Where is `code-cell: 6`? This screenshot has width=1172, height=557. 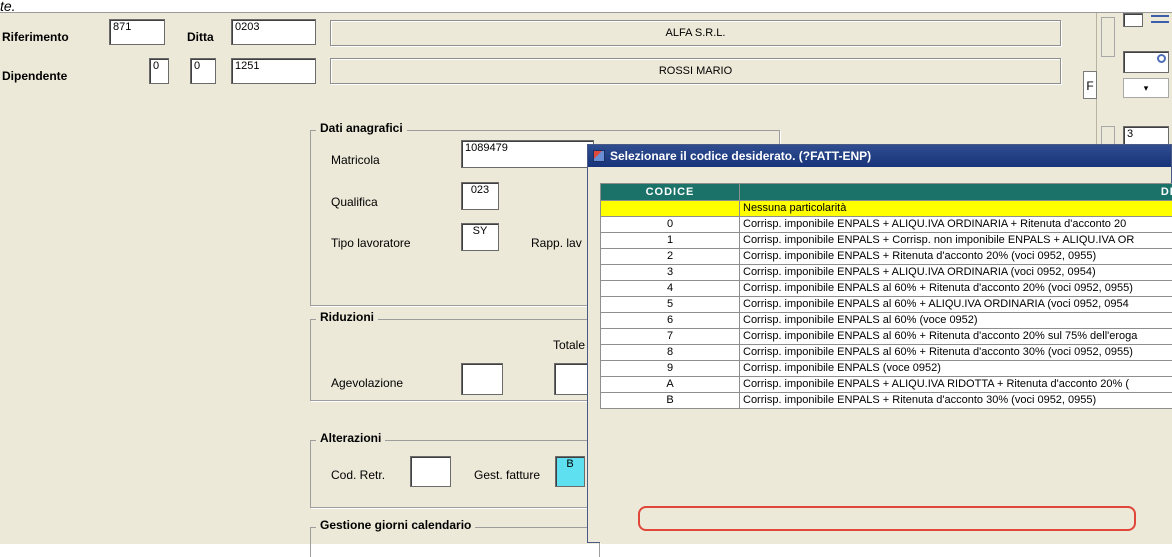 code-cell: 6 is located at coordinates (670, 321).